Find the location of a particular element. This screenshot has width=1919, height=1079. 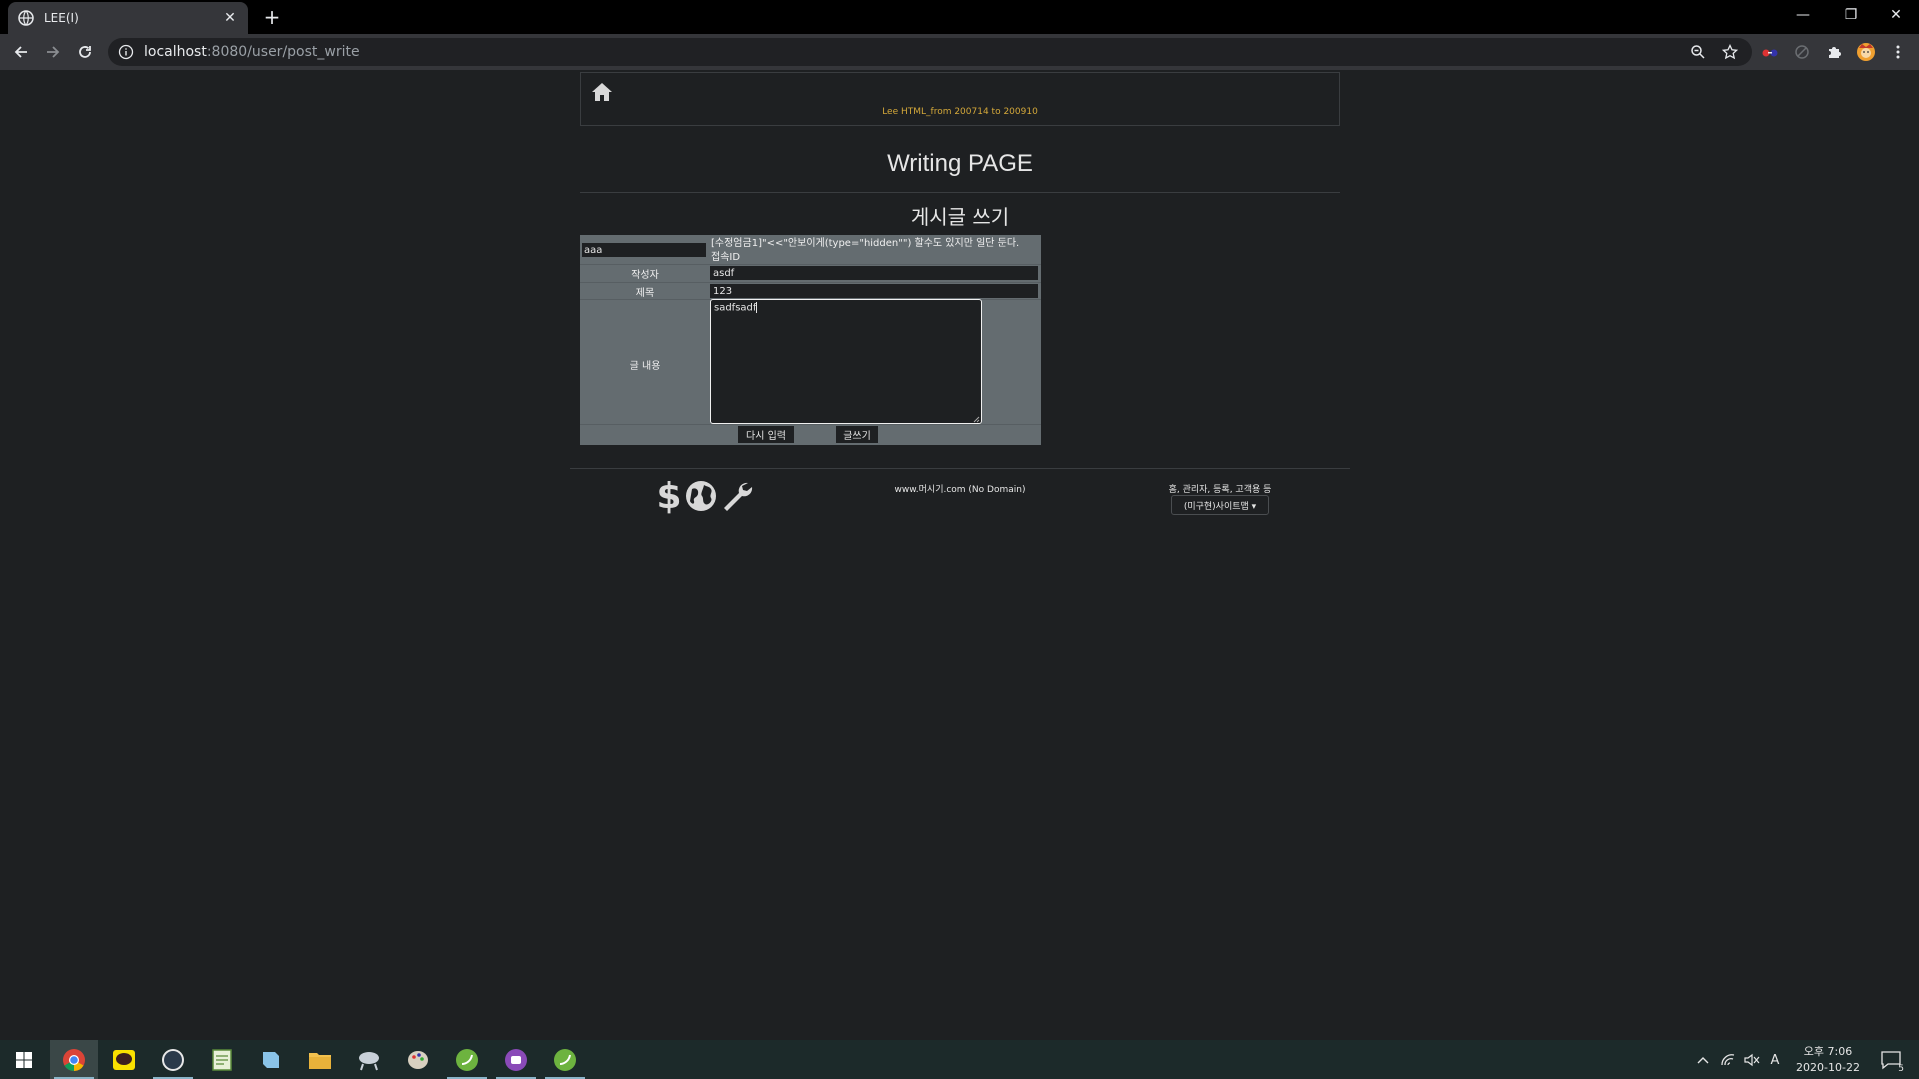

notification-count: 5 is located at coordinates (1901, 1069).